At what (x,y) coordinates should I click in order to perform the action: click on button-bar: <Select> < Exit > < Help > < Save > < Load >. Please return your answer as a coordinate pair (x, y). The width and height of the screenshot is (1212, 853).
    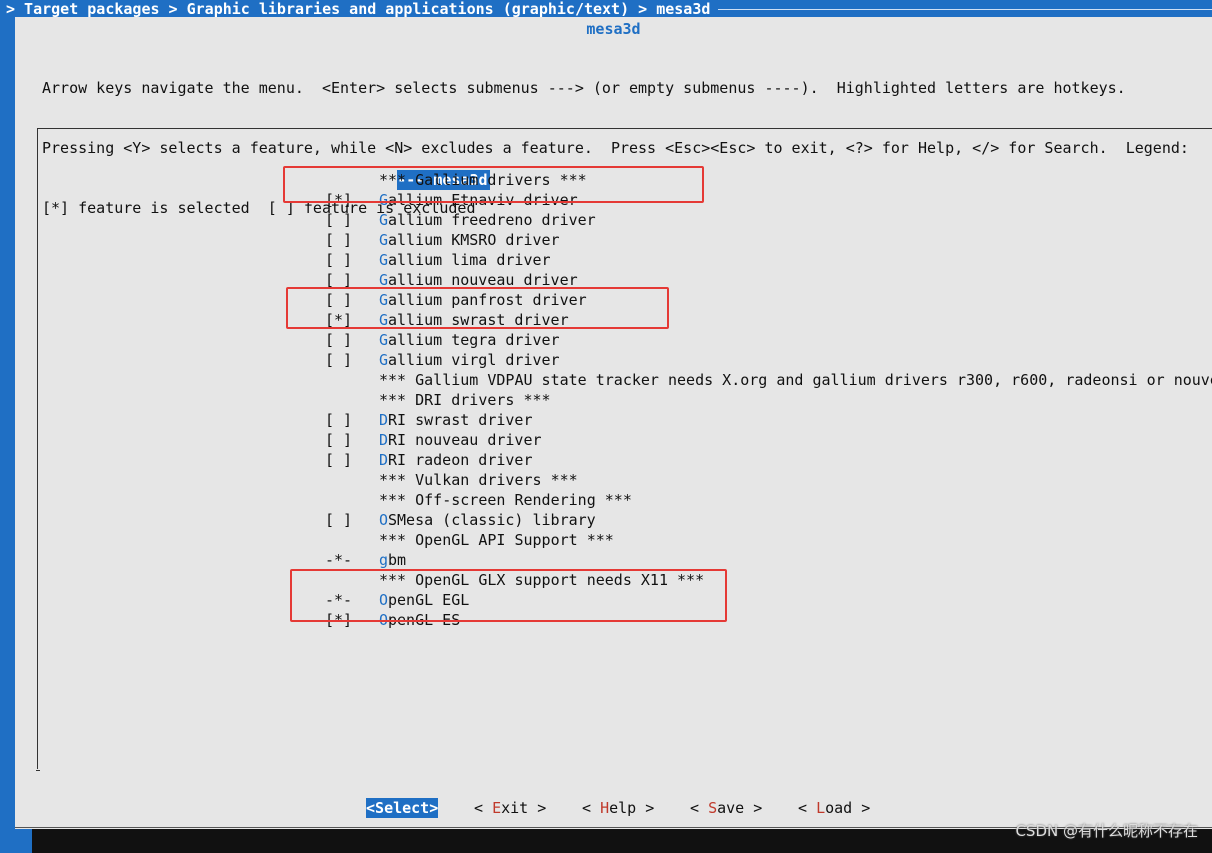
    Looking at the image, I should click on (613, 809).